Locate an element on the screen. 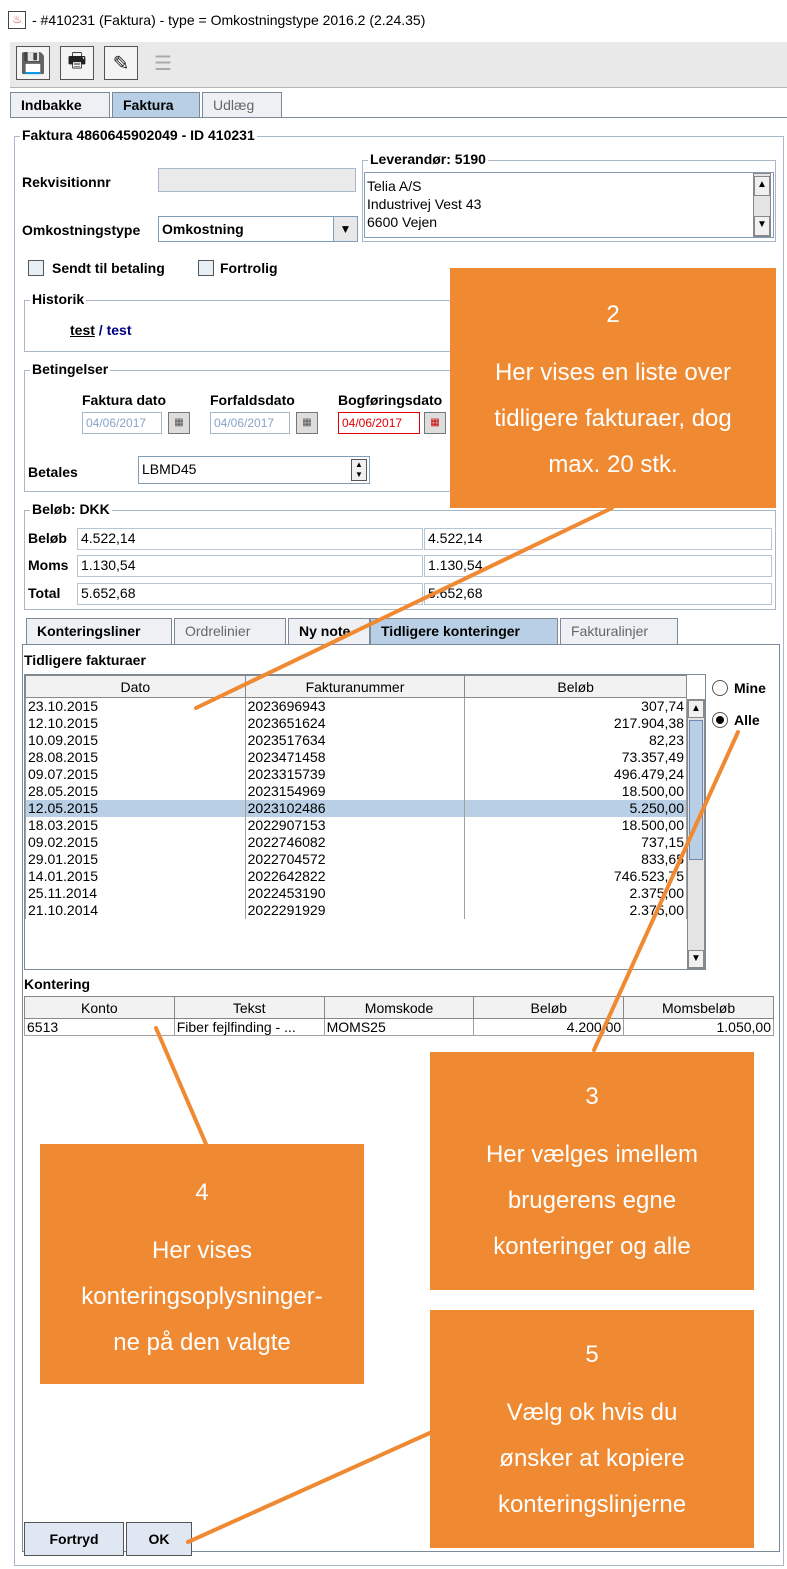 The image size is (787, 1569). tab-faktura: Faktura is located at coordinates (156, 105).